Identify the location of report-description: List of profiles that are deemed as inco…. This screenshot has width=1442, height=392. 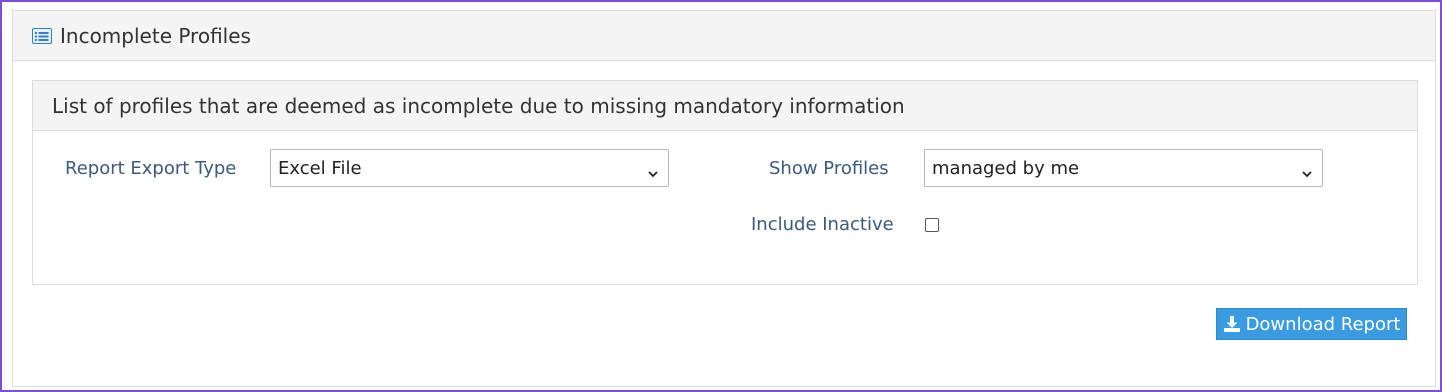
(478, 105).